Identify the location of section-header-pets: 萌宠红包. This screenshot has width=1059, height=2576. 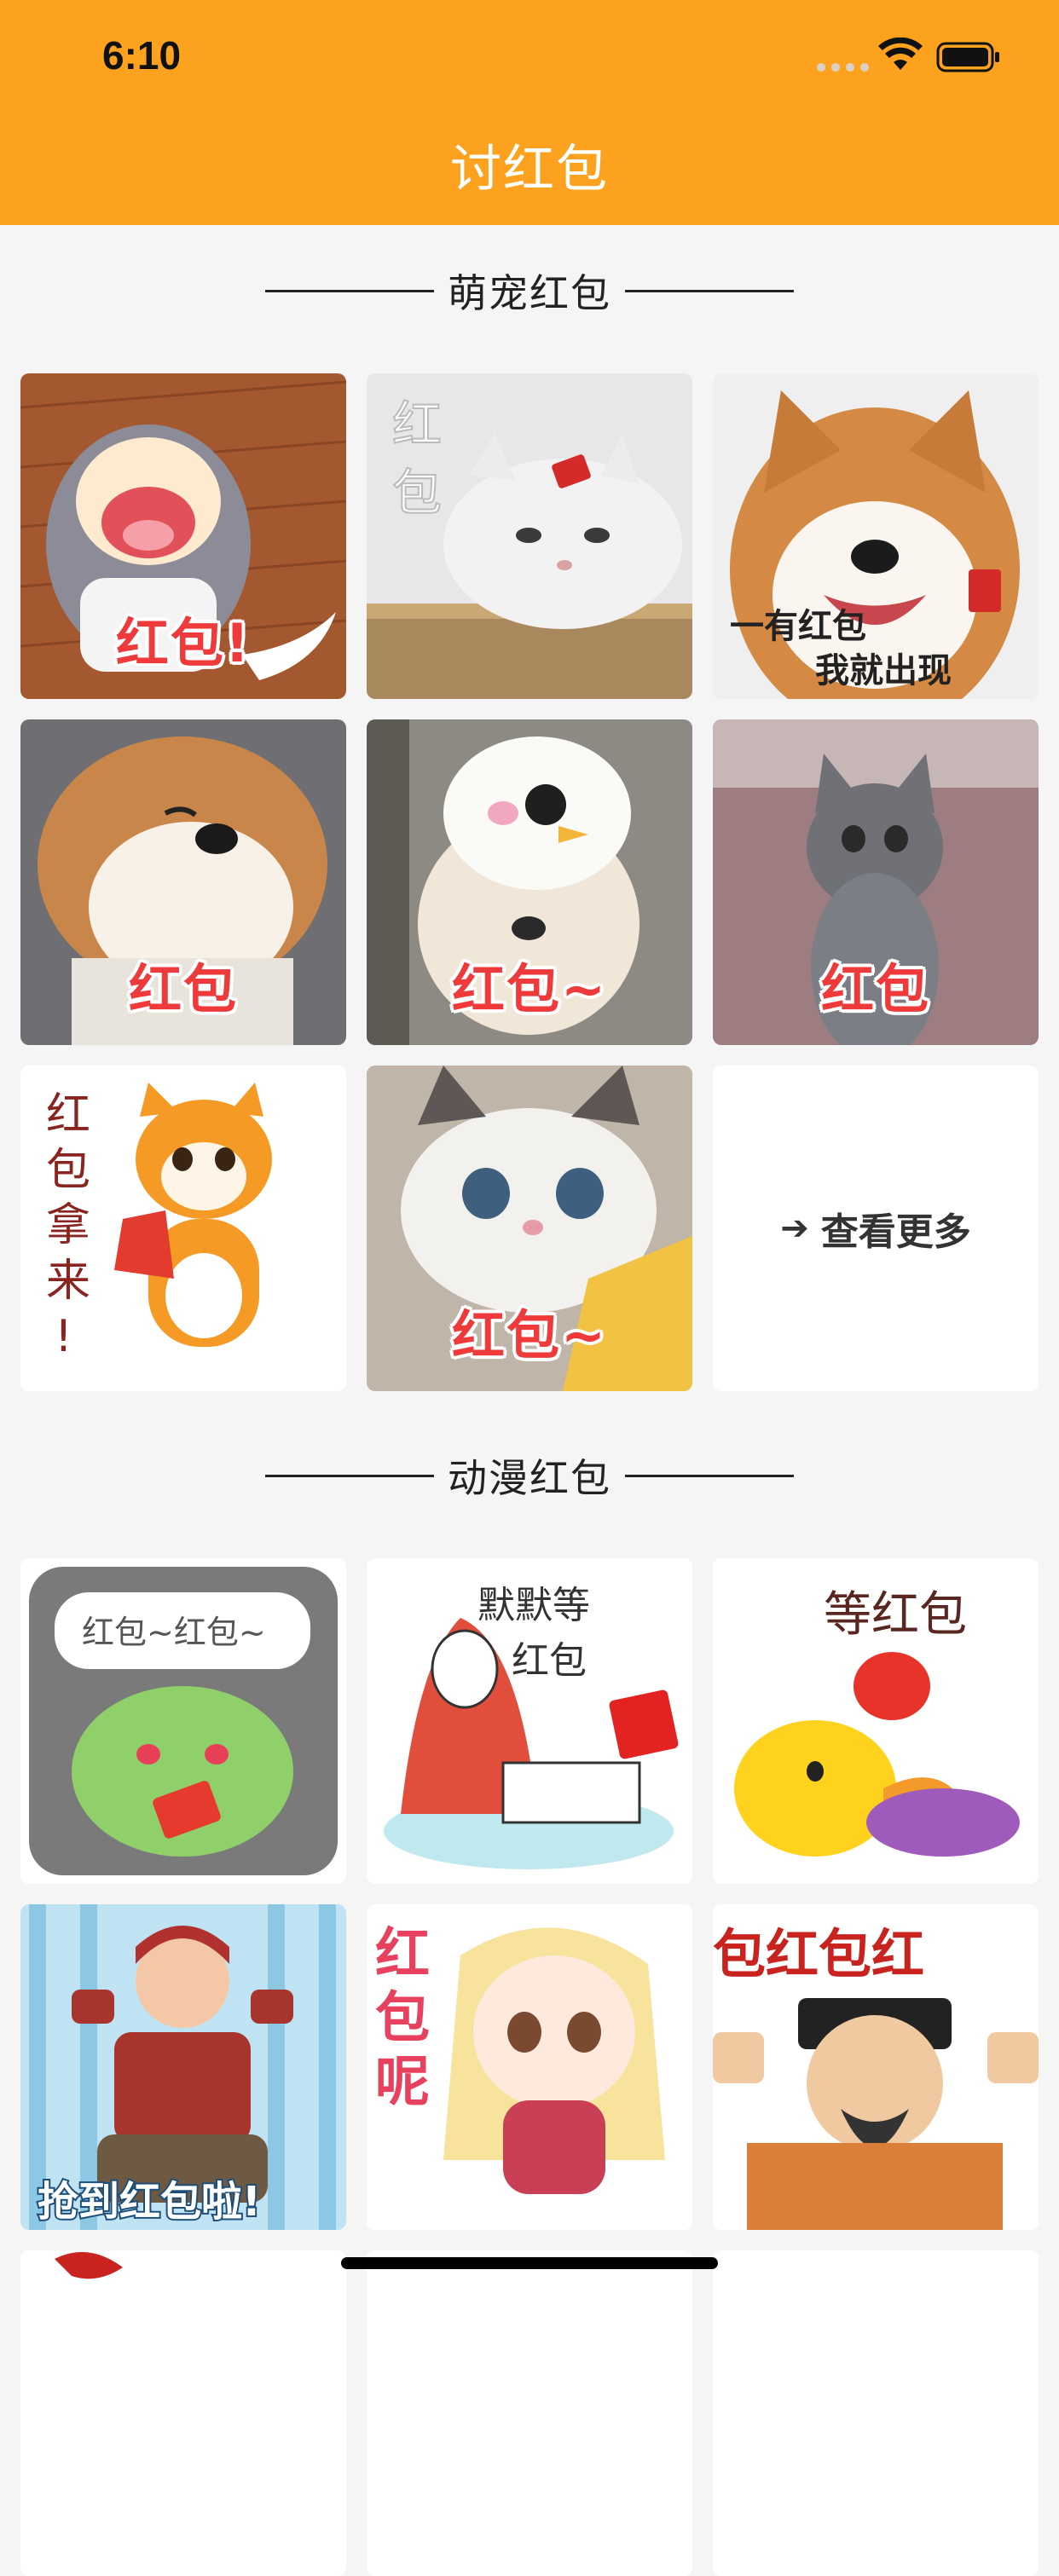
(529, 290).